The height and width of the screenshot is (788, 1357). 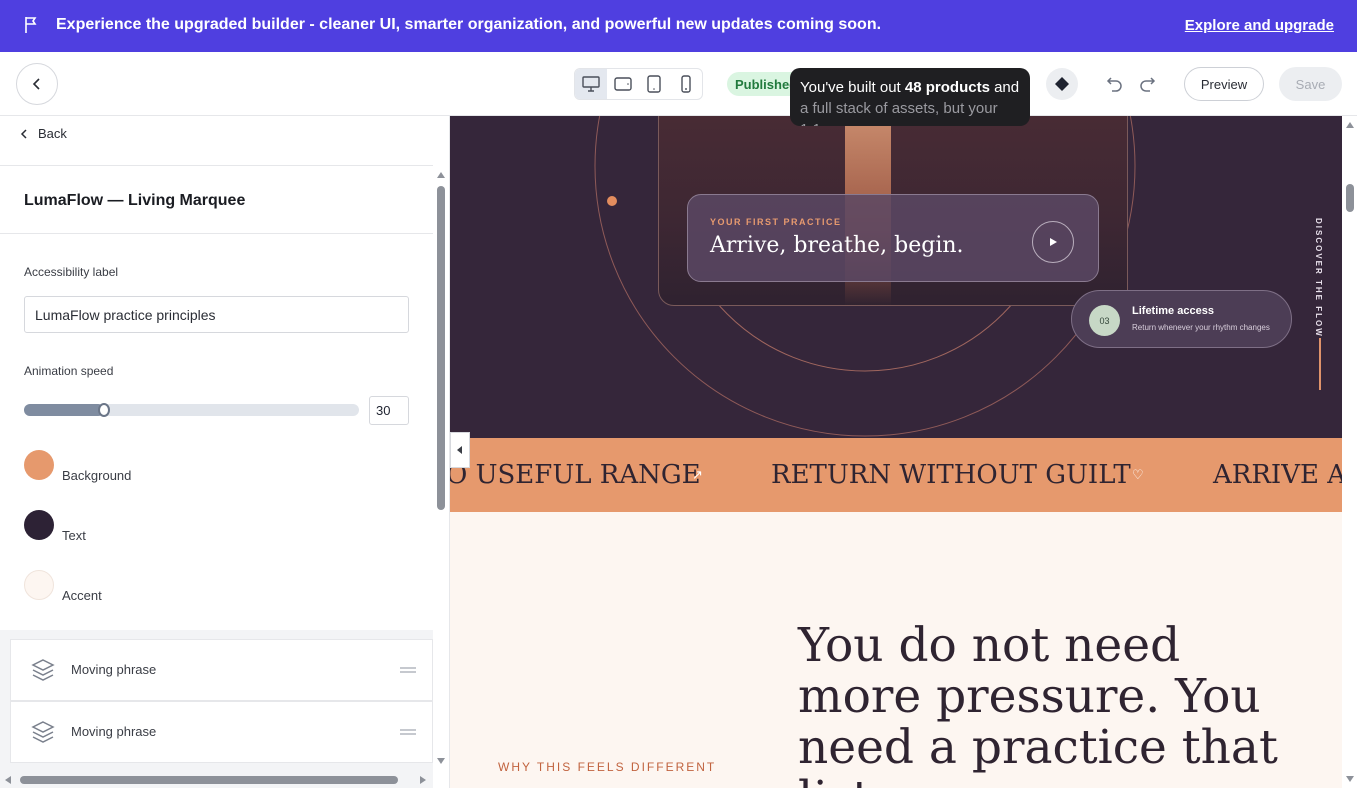 What do you see at coordinates (607, 767) in the screenshot?
I see `why-different-kicker: WHY THIS FEELS DIFFERENT` at bounding box center [607, 767].